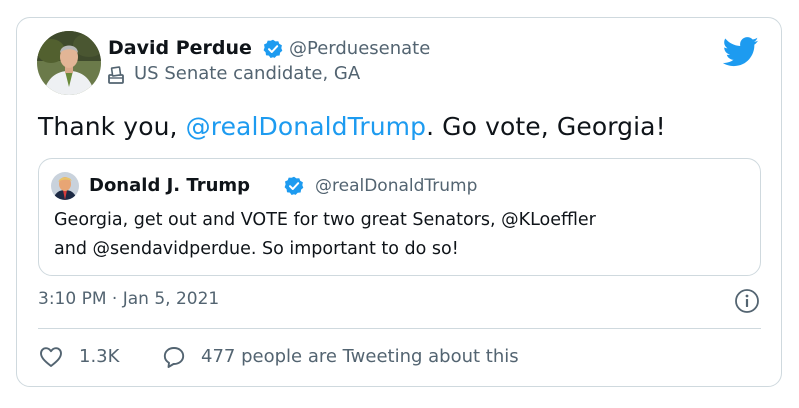 This screenshot has width=799, height=408. I want to click on quoted-author-name: Donald J. Trump, so click(169, 185).